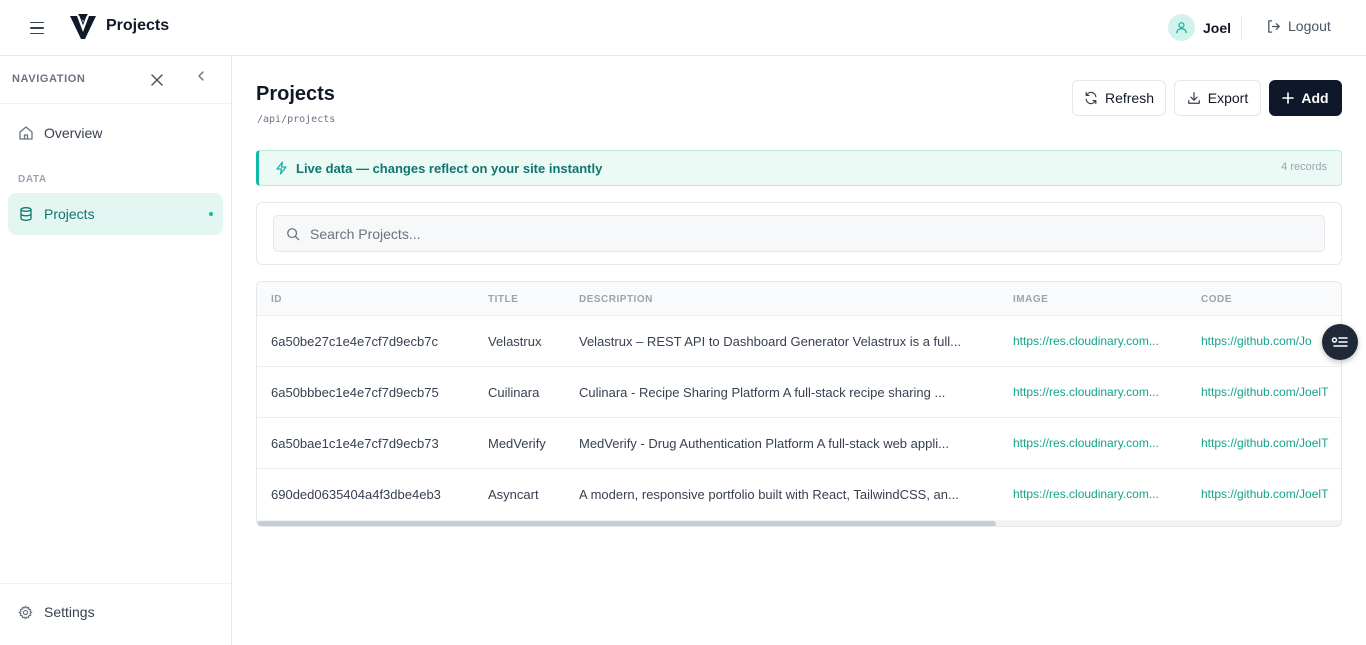 The image size is (1366, 645). What do you see at coordinates (1199, 27) in the screenshot?
I see `user-menu: Joel` at bounding box center [1199, 27].